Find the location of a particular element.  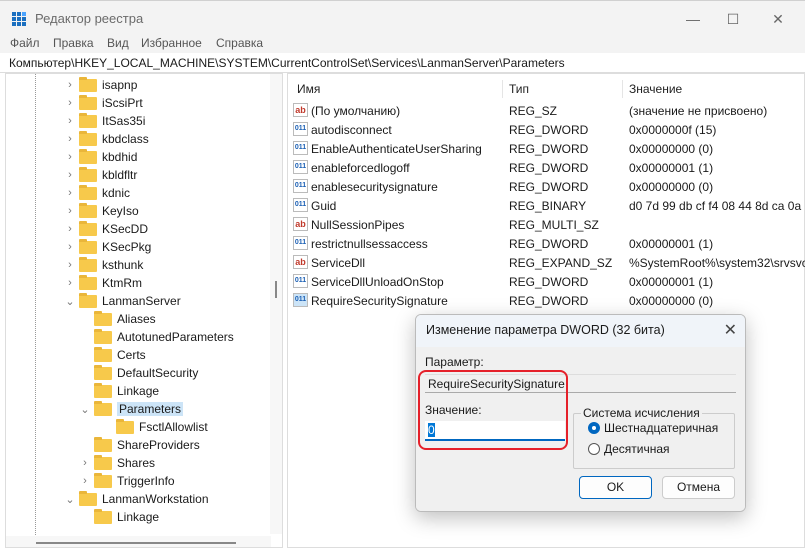

value-row: ab NullSessionPipes REG_MULTI_SZ is located at coordinates (548, 224).